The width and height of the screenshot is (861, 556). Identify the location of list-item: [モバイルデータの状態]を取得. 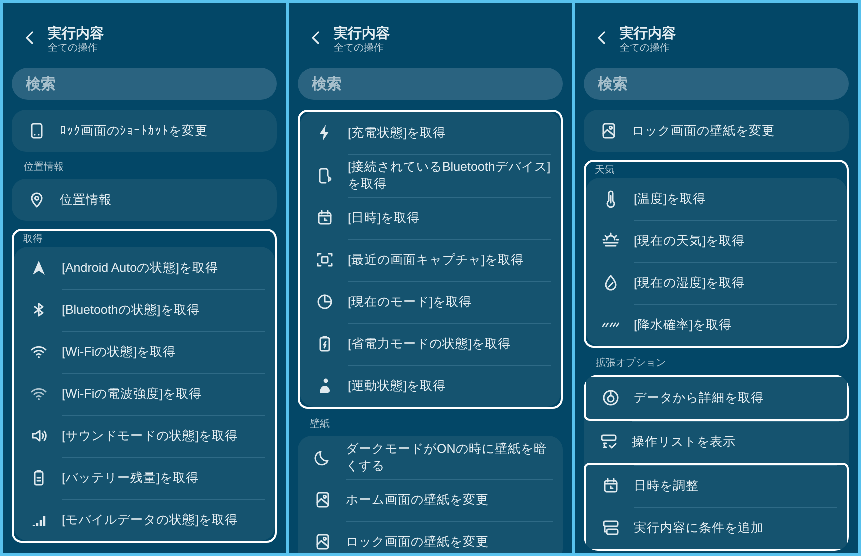
(144, 520).